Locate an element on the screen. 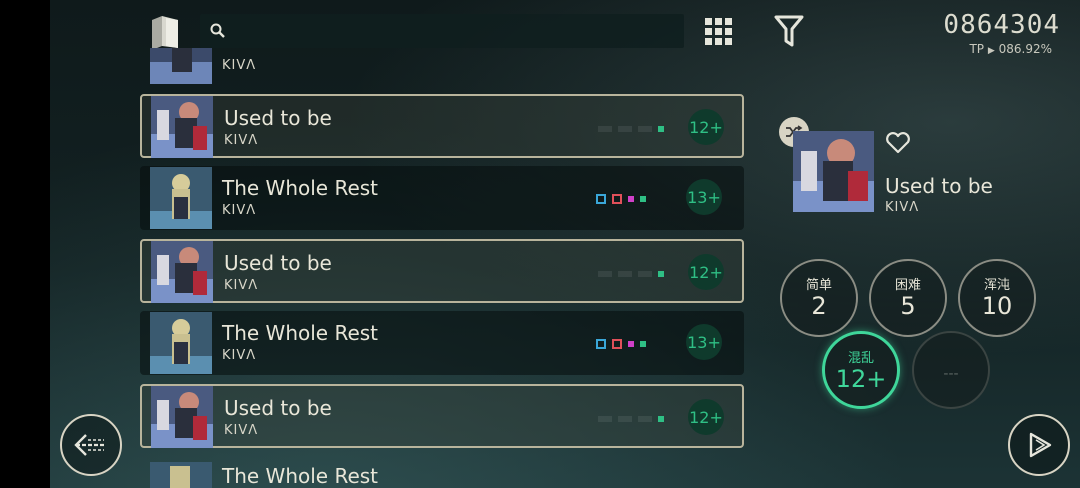 This screenshot has height=488, width=1080. play-icon is located at coordinates (1040, 445).